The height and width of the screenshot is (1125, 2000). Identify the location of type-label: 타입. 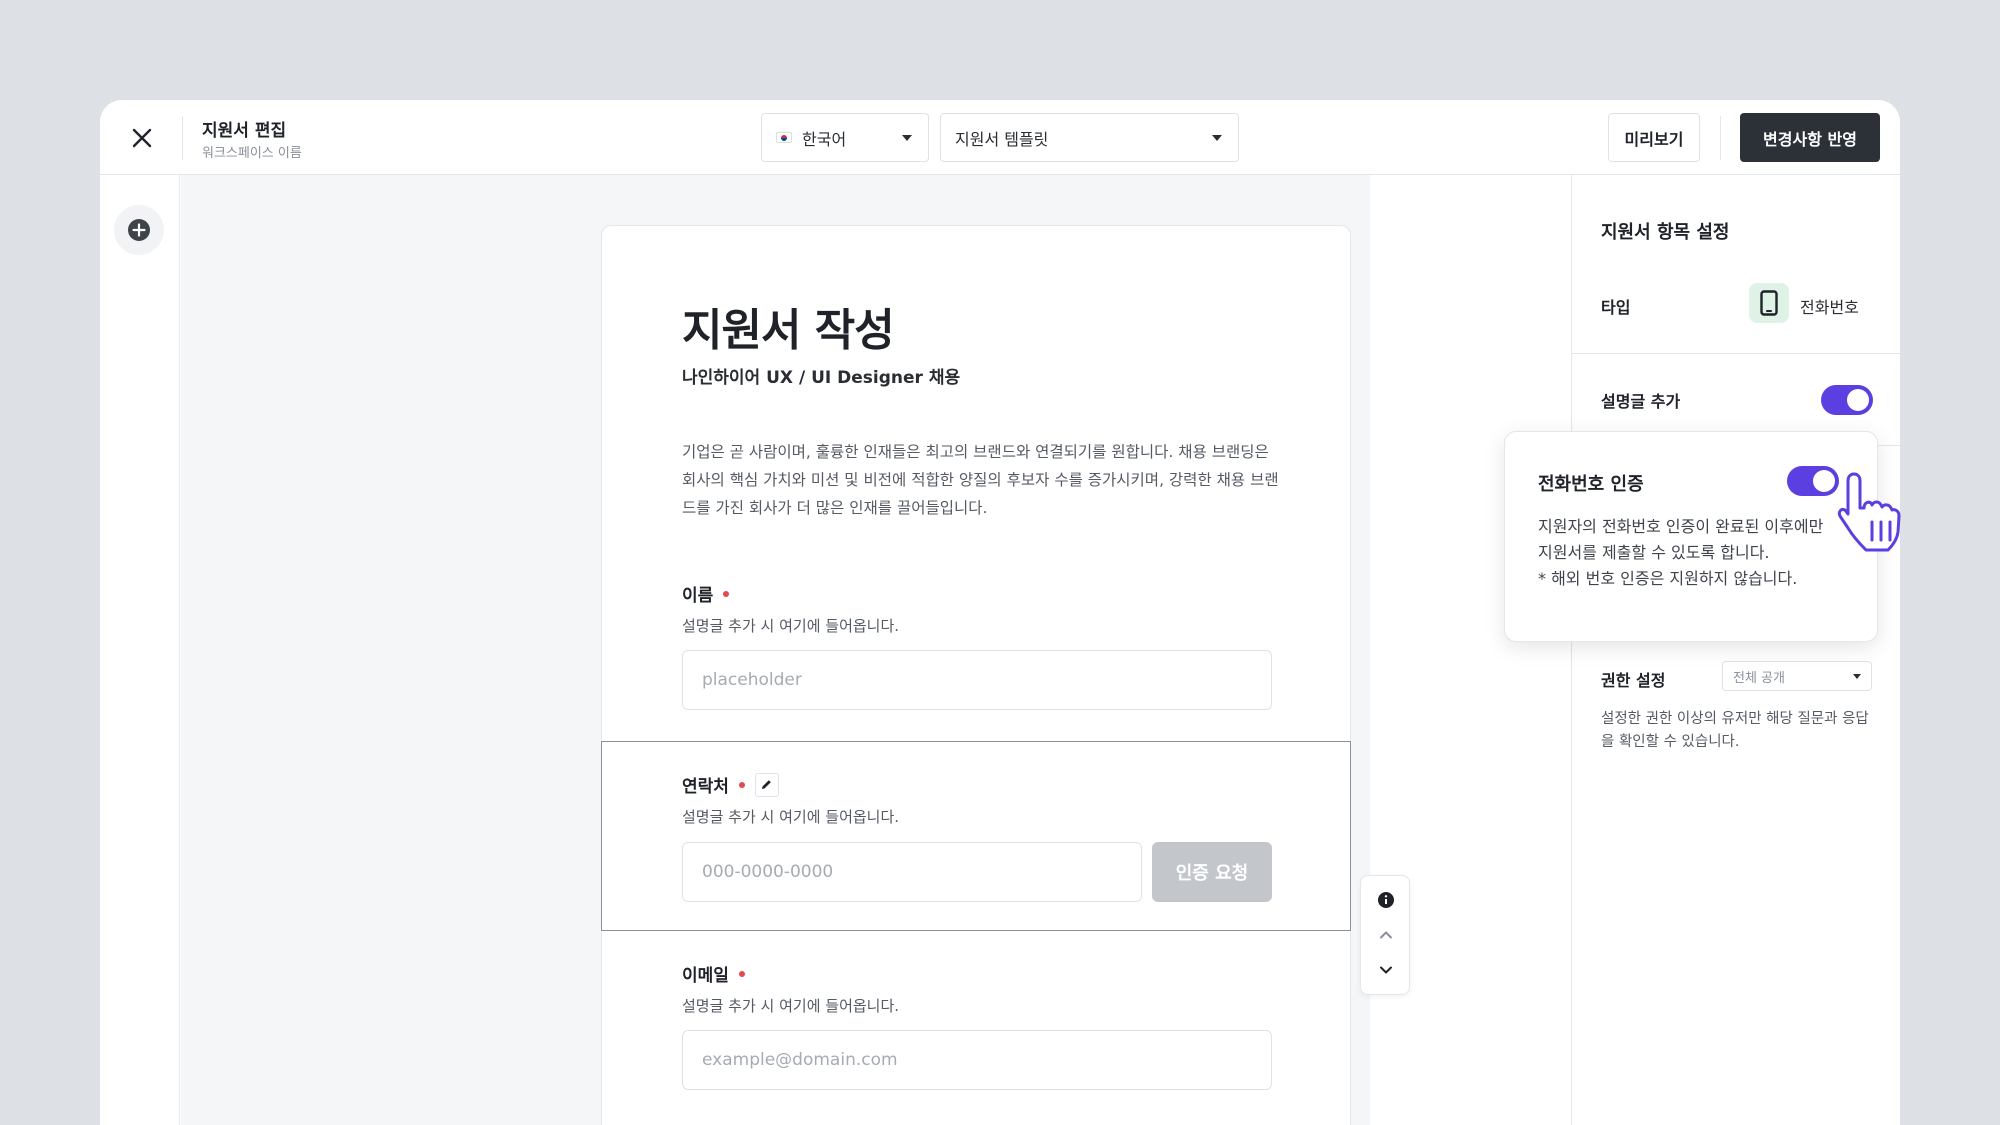
(1616, 307).